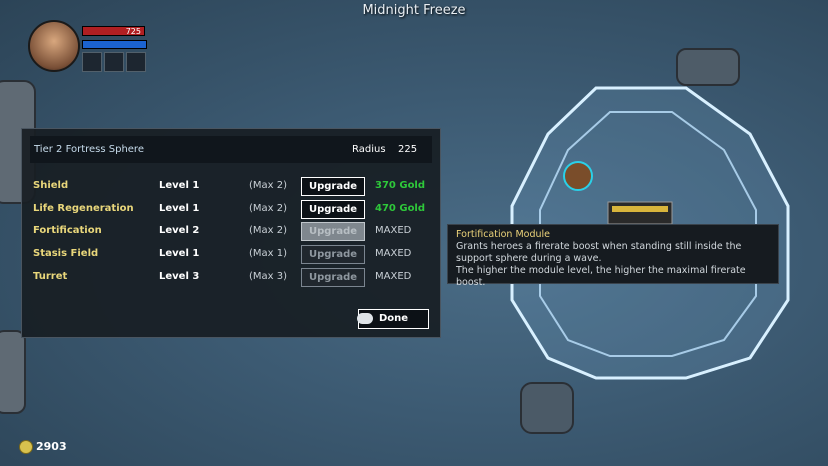  I want to click on hero-portrait, so click(54, 46).